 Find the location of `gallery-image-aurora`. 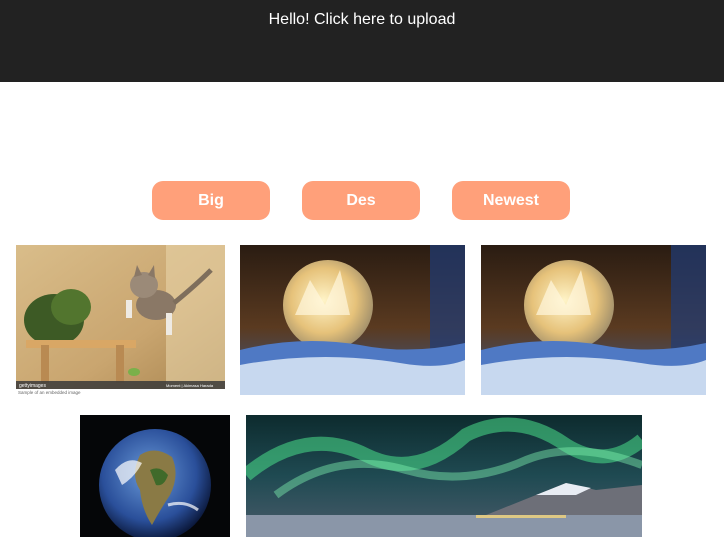

gallery-image-aurora is located at coordinates (444, 476).